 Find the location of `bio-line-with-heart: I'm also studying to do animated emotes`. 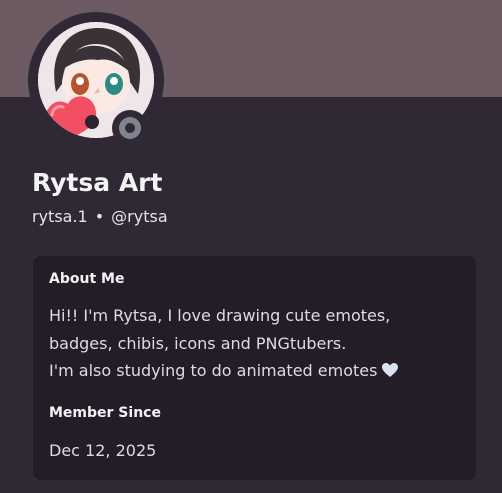

bio-line-with-heart: I'm also studying to do animated emotes is located at coordinates (224, 370).